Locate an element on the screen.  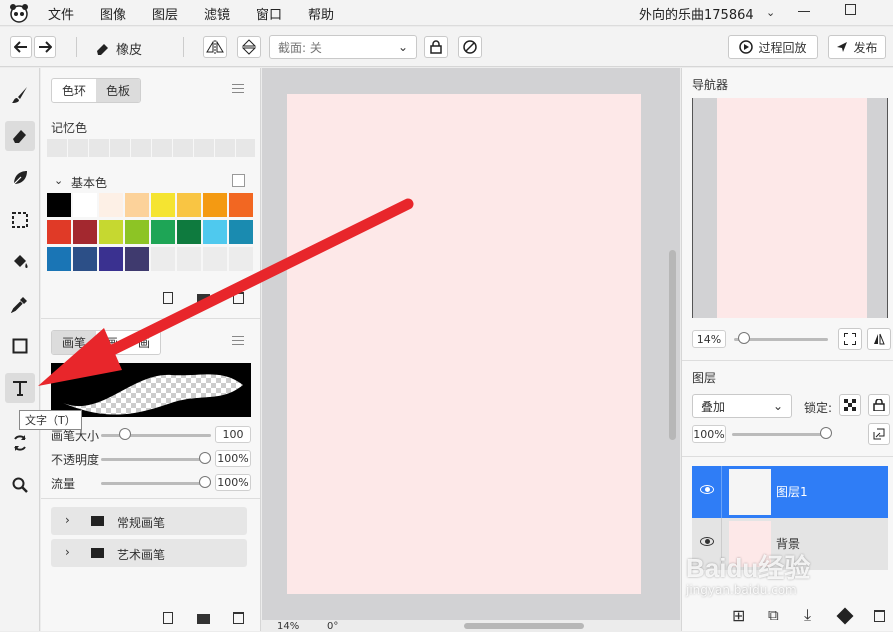
watermark-brand: Baidu经验 is located at coordinates (748, 568).